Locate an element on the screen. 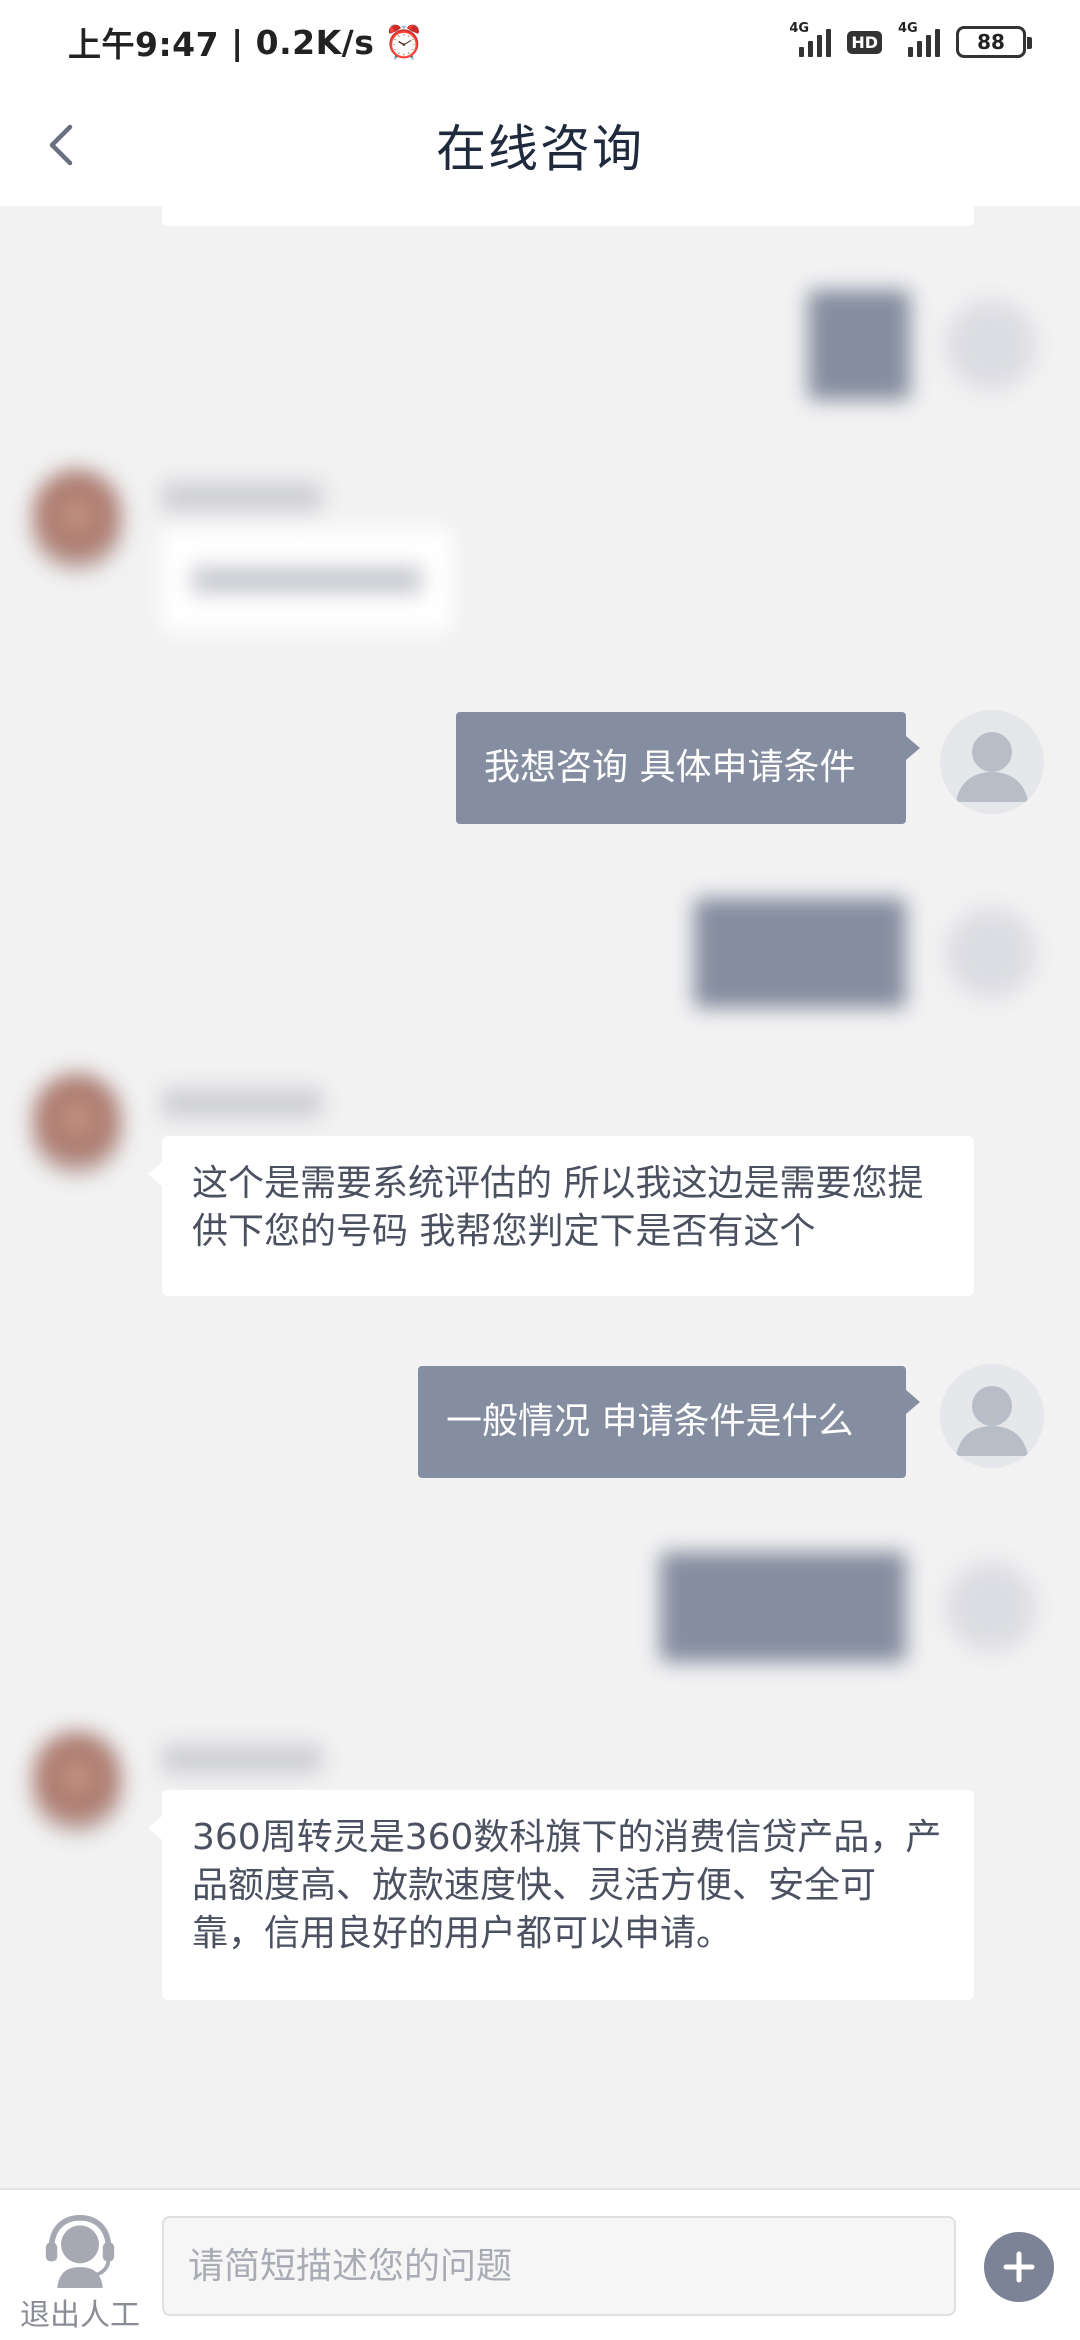 The image size is (1080, 2340). bottom-bar: 退出人工 is located at coordinates (540, 2264).